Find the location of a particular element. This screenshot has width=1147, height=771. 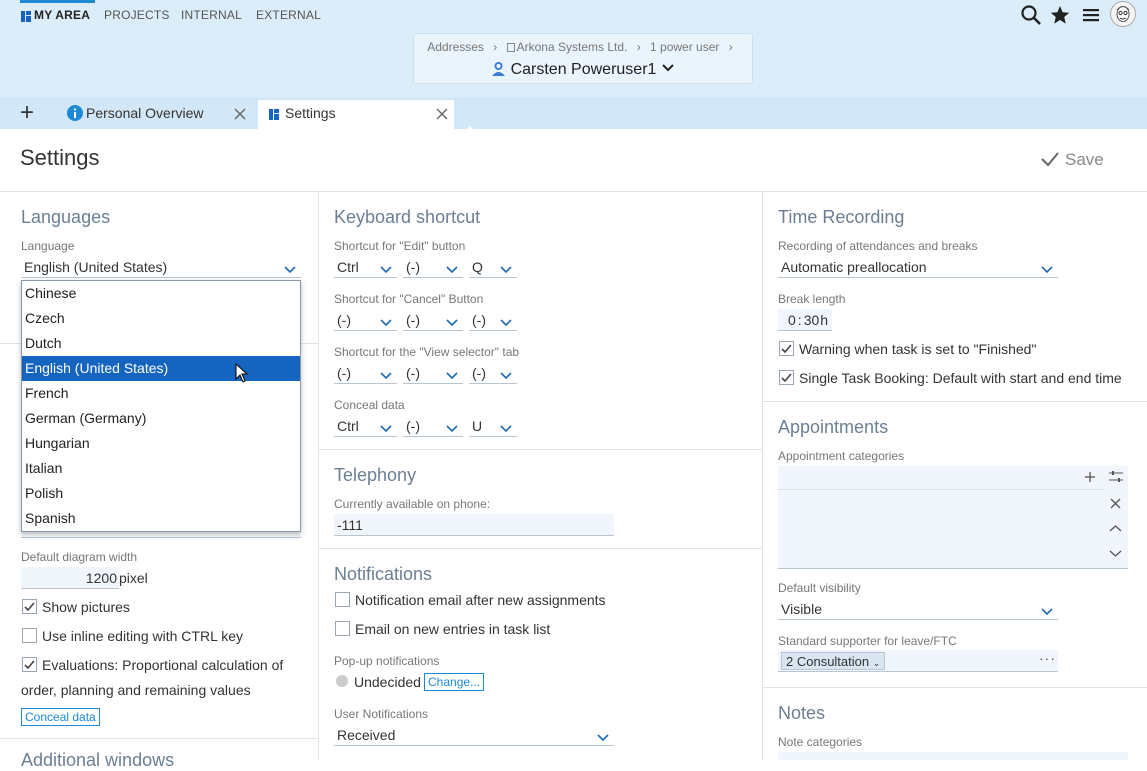

popup-value: Undecided is located at coordinates (387, 682).